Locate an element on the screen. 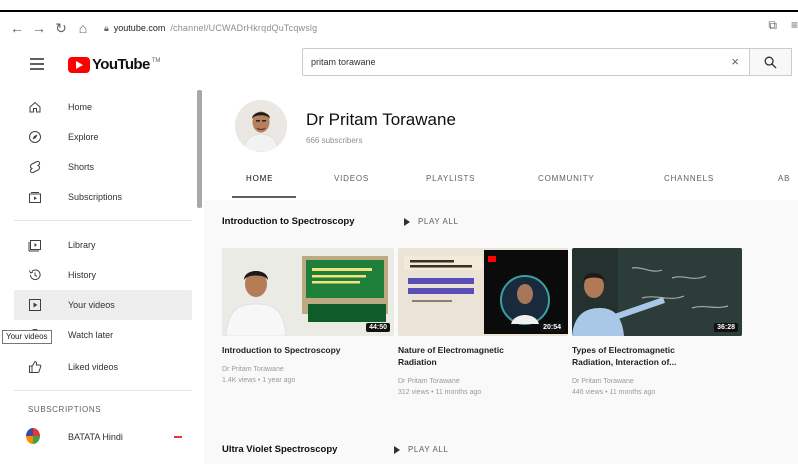 This screenshot has height=464, width=798. video-stats: 312 views • 11 months ago is located at coordinates (440, 392).